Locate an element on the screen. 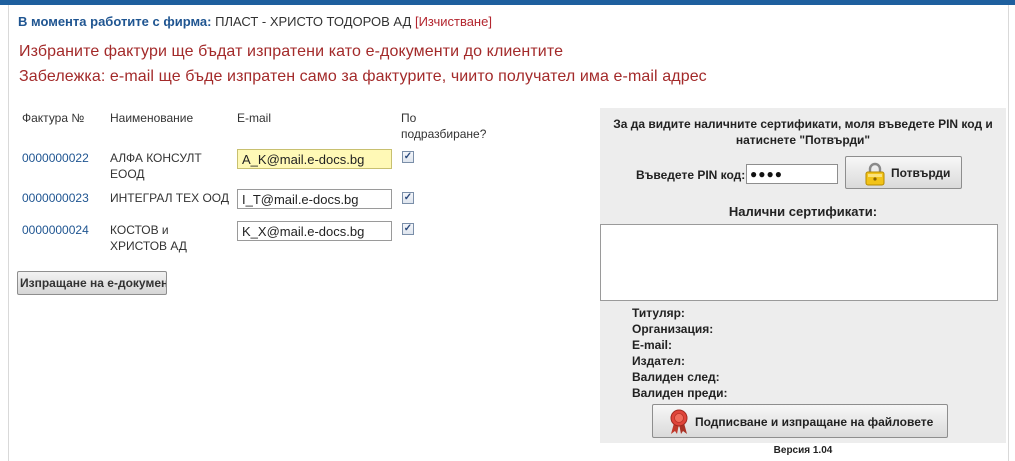  sign-and-send-button: Подписване и изпращане на файловете is located at coordinates (800, 421).